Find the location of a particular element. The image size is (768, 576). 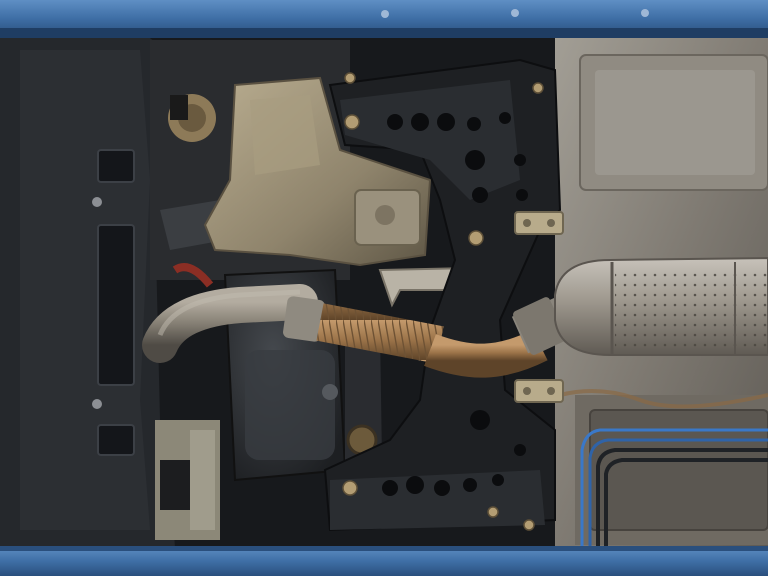

oil-filter is located at coordinates (175, 485).